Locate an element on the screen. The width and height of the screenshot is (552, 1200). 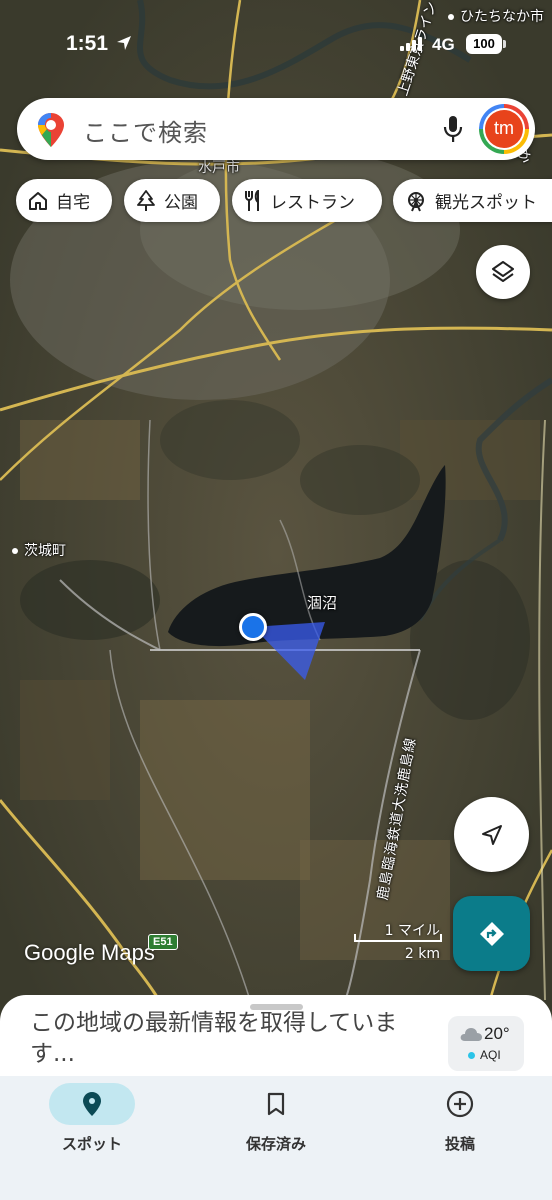
layers-button is located at coordinates (503, 272).